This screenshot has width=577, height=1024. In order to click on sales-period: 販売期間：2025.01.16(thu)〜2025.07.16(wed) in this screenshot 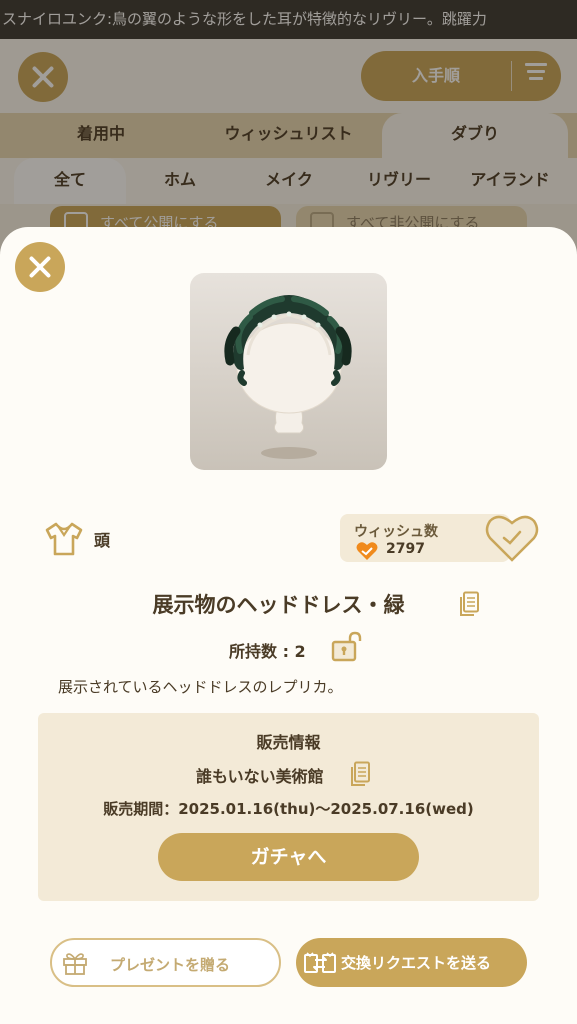, I will do `click(288, 809)`.